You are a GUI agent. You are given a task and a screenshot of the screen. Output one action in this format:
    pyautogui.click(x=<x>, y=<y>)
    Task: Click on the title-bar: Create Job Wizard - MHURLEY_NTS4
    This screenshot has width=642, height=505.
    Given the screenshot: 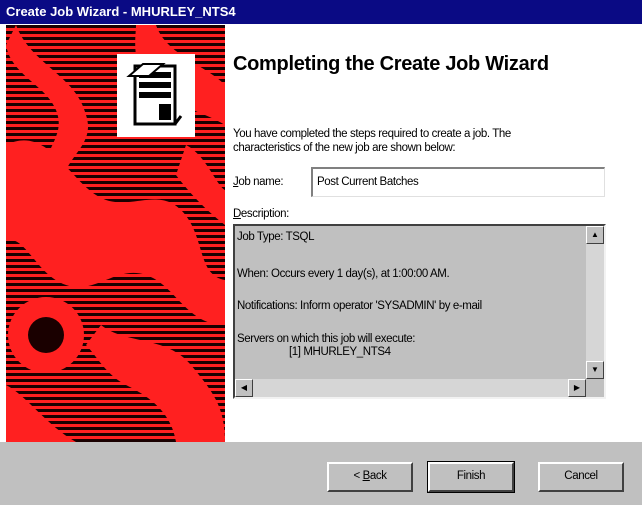 What is the action you would take?
    pyautogui.click(x=321, y=12)
    